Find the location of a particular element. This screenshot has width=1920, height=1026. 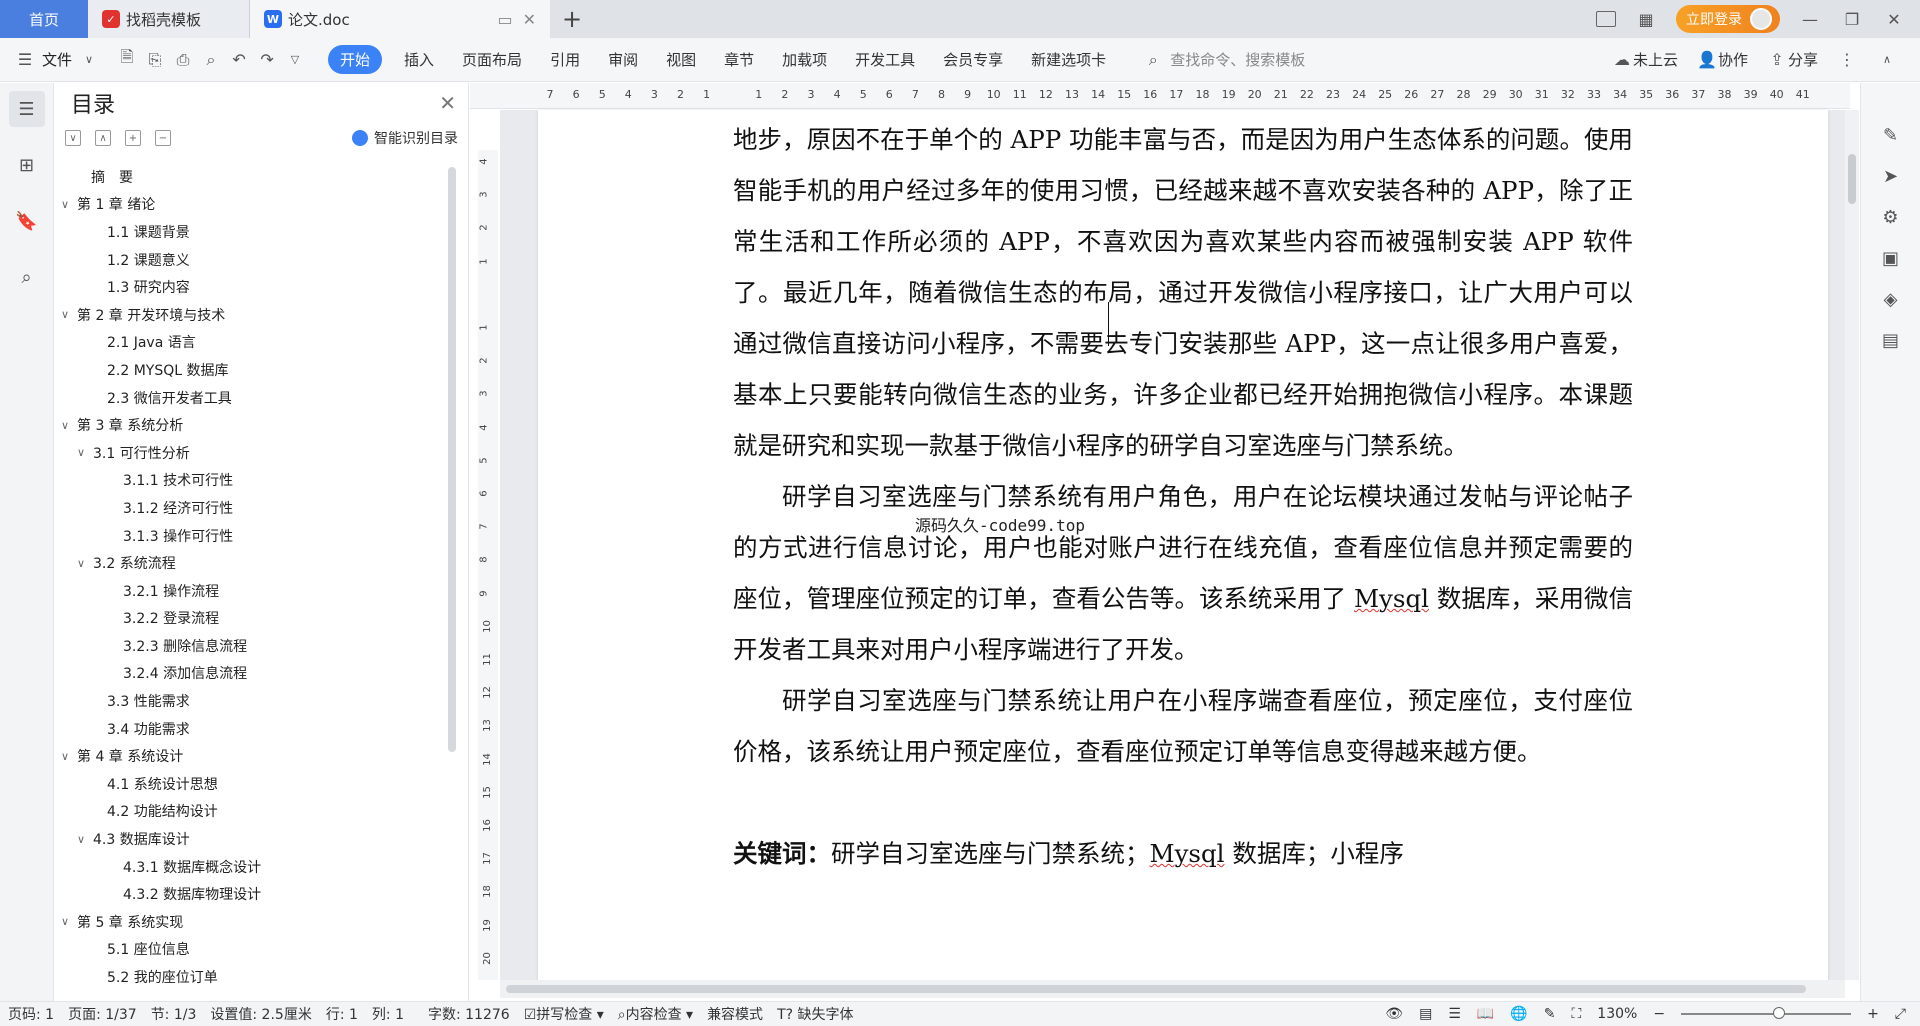

file-menu: ☰ 文件 ∨ is located at coordinates (57, 59).